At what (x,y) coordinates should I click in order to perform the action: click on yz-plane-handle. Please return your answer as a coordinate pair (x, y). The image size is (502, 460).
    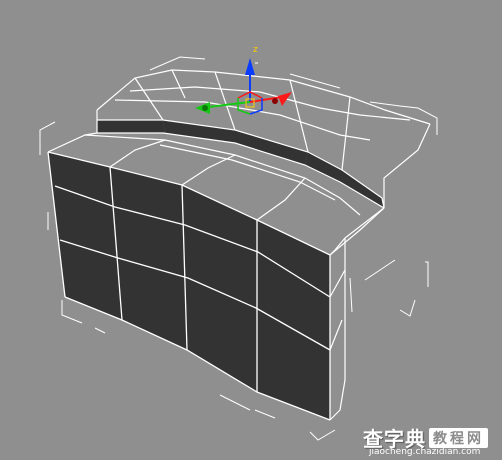
    Looking at the image, I should click on (244, 106).